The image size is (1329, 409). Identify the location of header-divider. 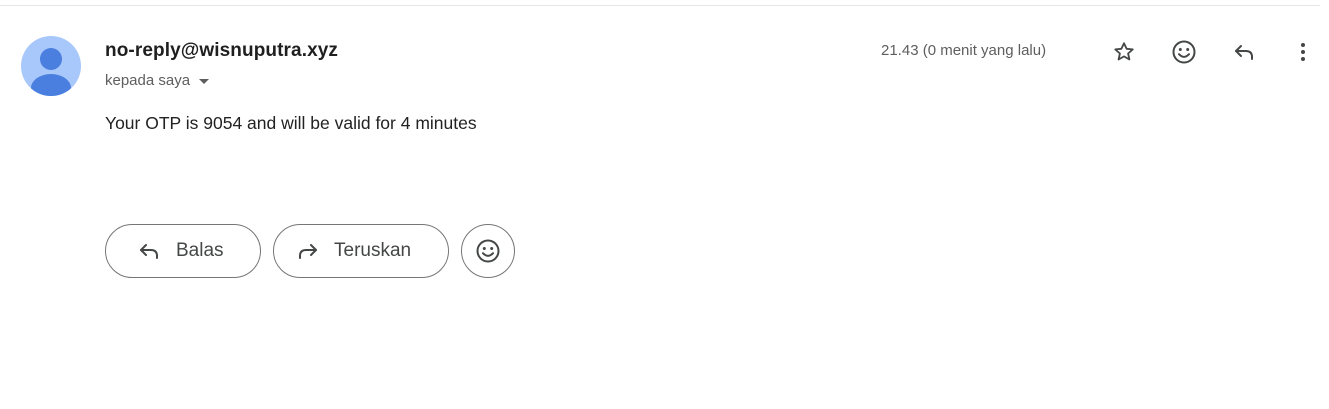
(660, 5).